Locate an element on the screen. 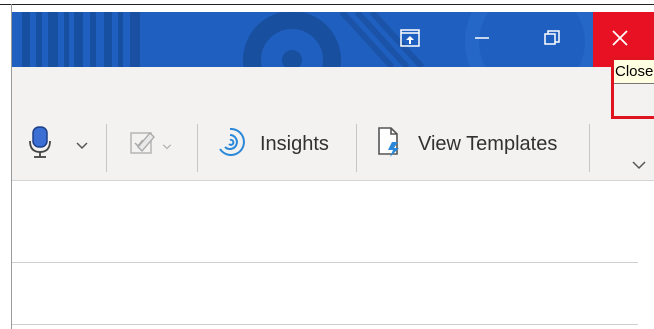  close-icon is located at coordinates (620, 40).